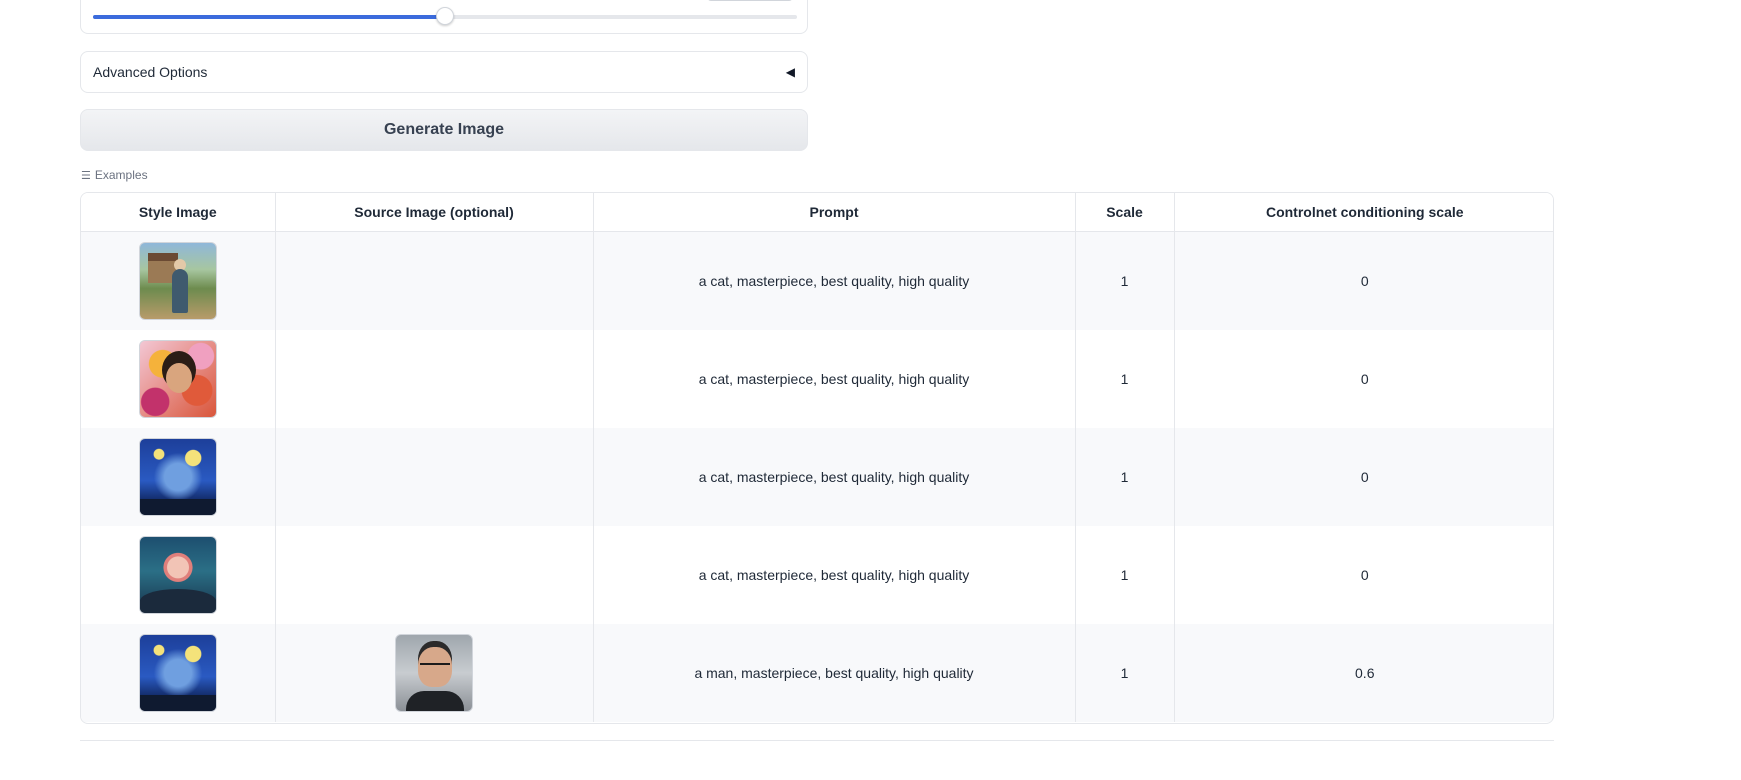 This screenshot has height=780, width=1741. Describe the element at coordinates (444, 72) in the screenshot. I see `advanced-options-accordion: Advanced Options ◀` at that location.